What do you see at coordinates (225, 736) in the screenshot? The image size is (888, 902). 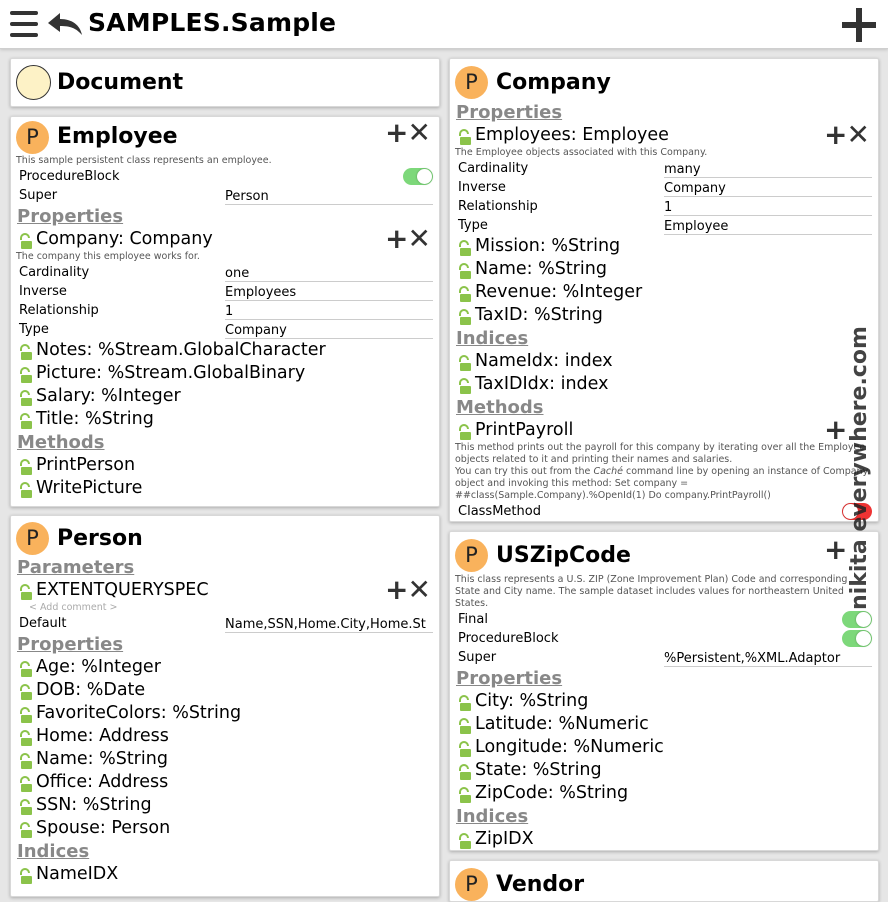 I see `member-item: Home: Address` at bounding box center [225, 736].